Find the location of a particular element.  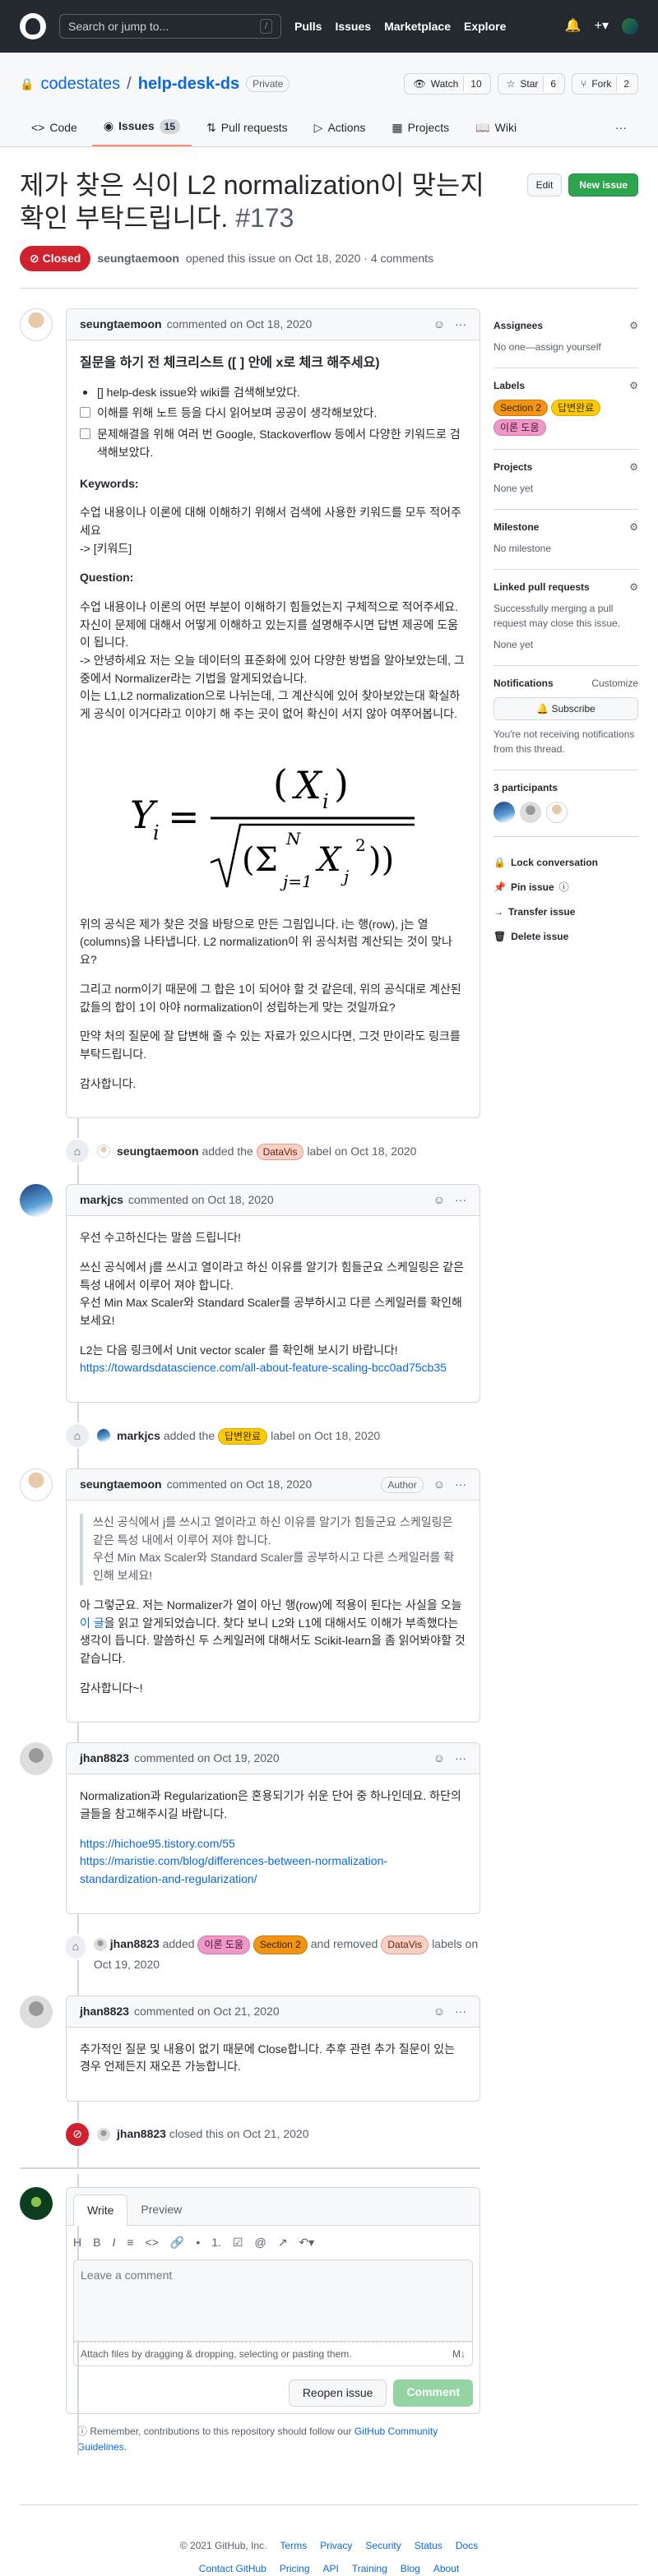

delete-issue-button: 🗑 Delete issue is located at coordinates (566, 936).